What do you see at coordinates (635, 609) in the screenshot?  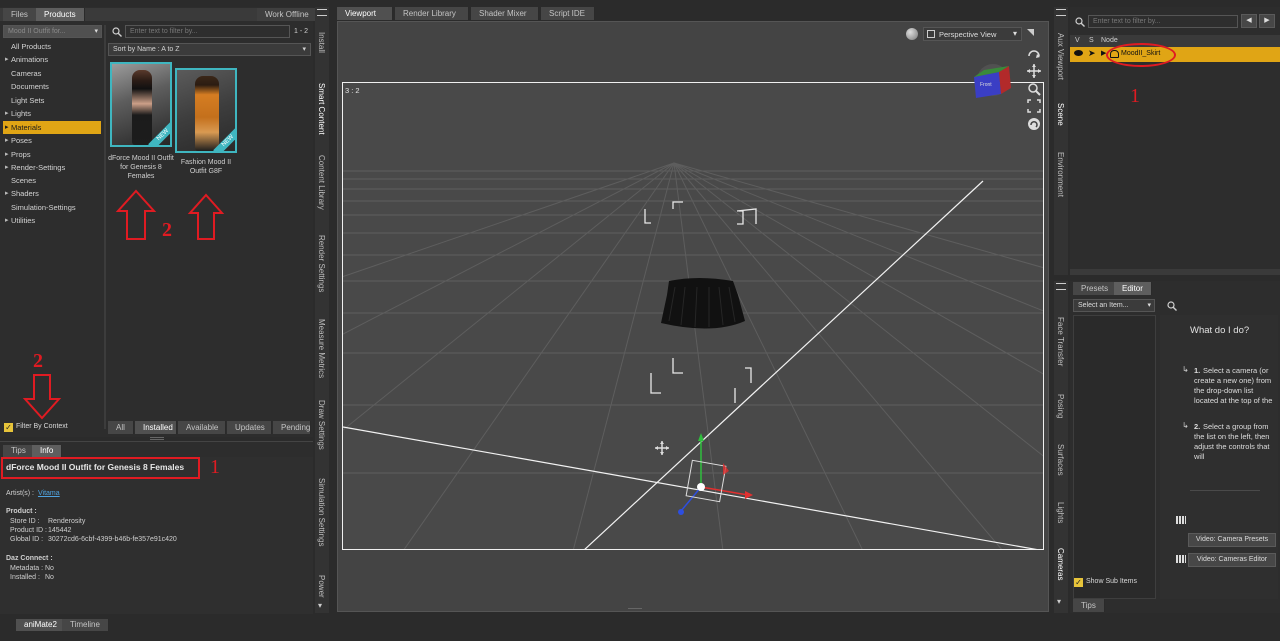 I see `viewport-splitter` at bounding box center [635, 609].